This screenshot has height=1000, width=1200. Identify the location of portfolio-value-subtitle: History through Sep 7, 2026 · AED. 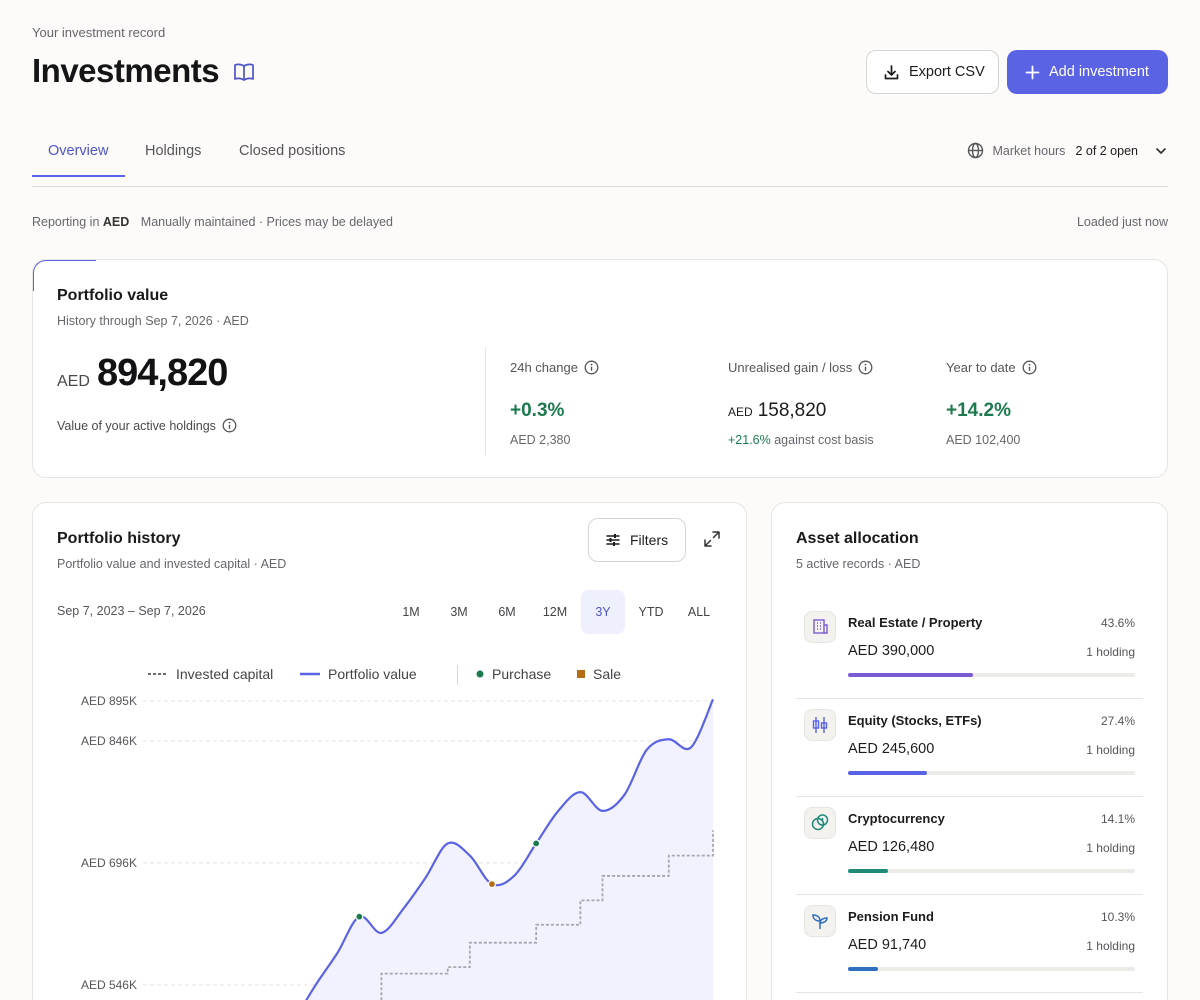
(153, 321).